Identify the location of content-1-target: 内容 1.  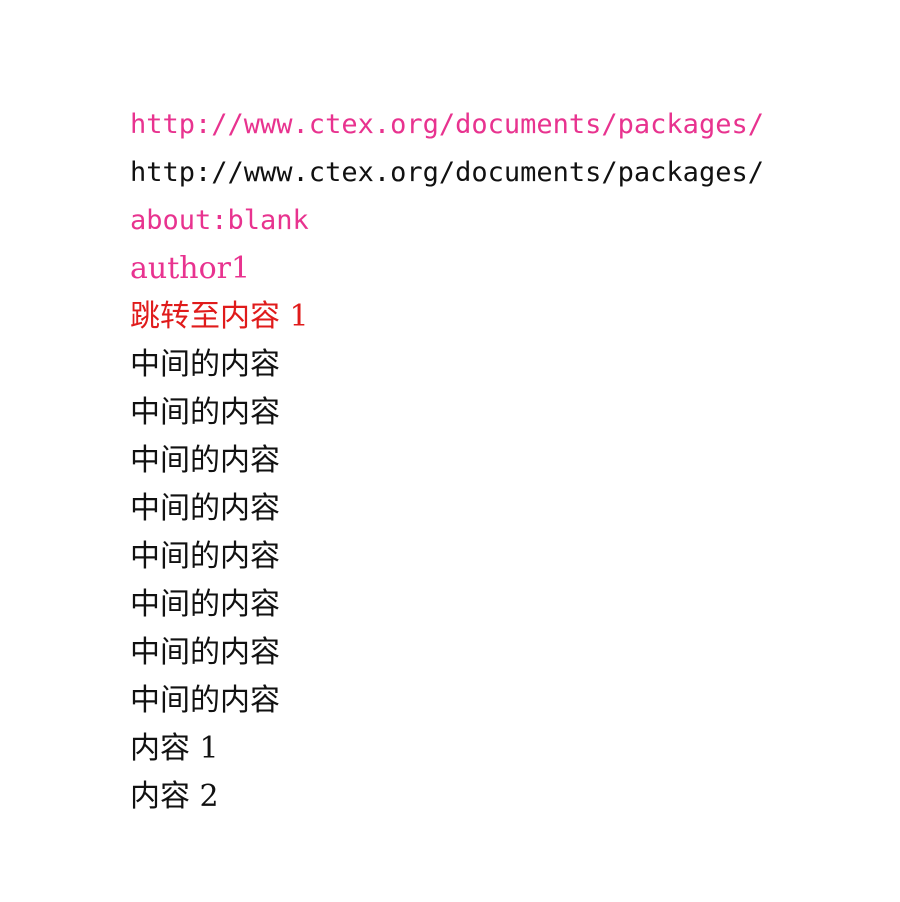
(174, 748).